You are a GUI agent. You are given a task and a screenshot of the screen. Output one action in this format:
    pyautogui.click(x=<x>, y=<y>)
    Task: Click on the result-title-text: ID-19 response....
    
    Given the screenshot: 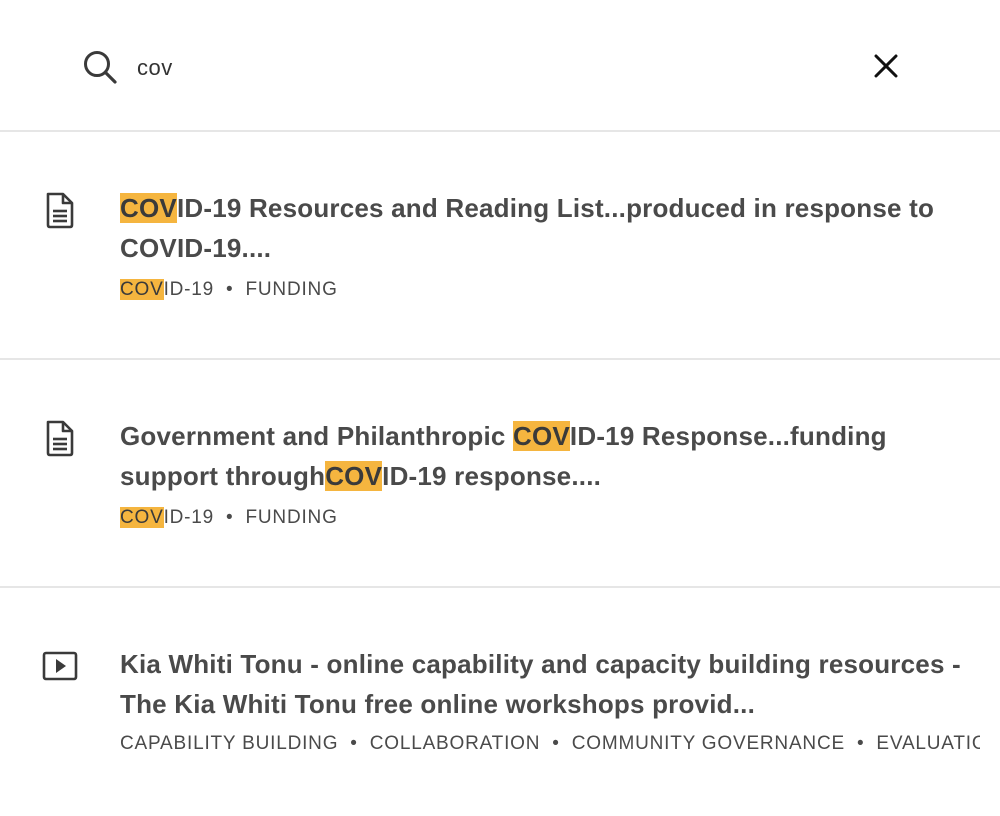 What is the action you would take?
    pyautogui.click(x=492, y=476)
    